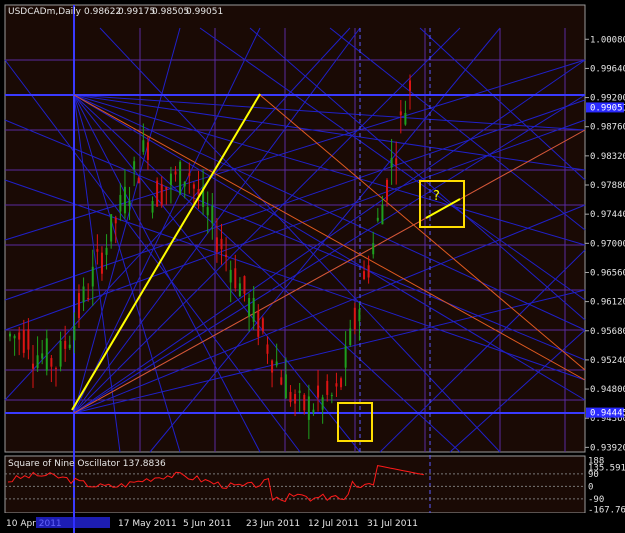 The image size is (625, 533). Describe the element at coordinates (607, 108) in the screenshot. I see `price-marker-label-0: 0.99051` at that location.